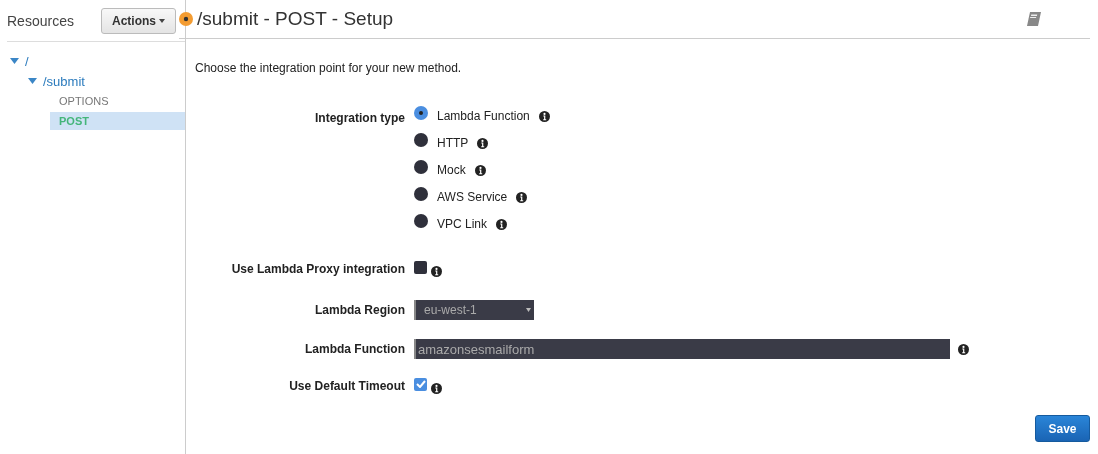 The height and width of the screenshot is (454, 1098). What do you see at coordinates (1034, 19) in the screenshot?
I see `book-icon` at bounding box center [1034, 19].